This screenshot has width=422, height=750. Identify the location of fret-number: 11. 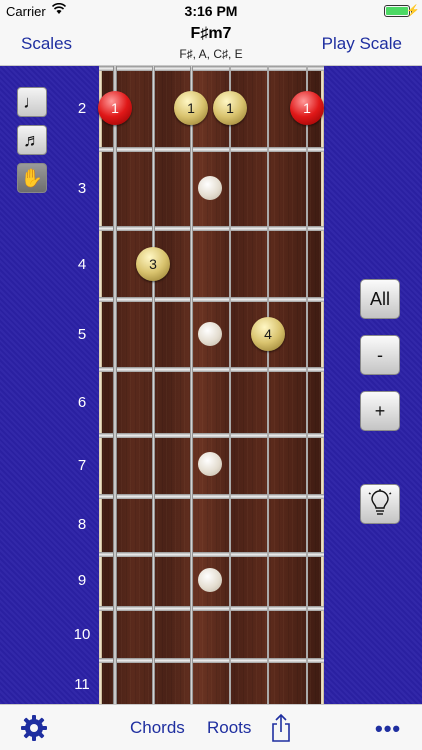
(82, 684).